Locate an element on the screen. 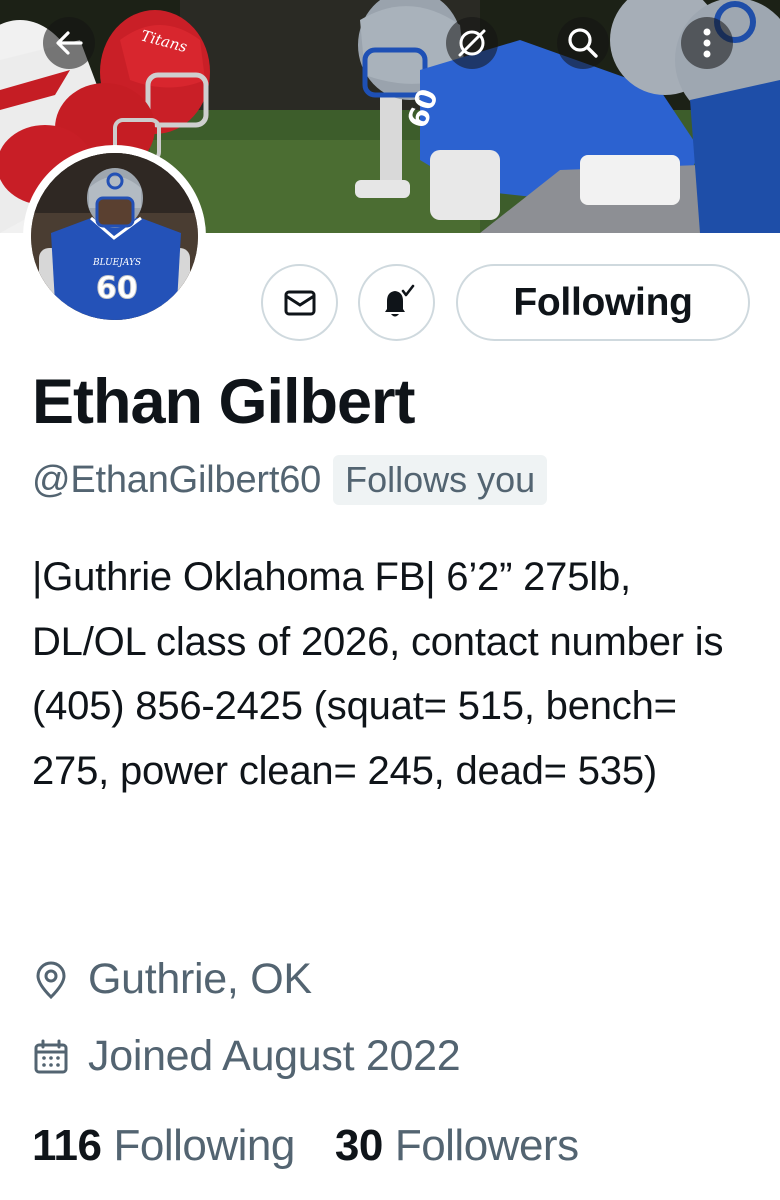 The height and width of the screenshot is (1200, 780). display-name: Ethan Gilbert is located at coordinates (224, 402).